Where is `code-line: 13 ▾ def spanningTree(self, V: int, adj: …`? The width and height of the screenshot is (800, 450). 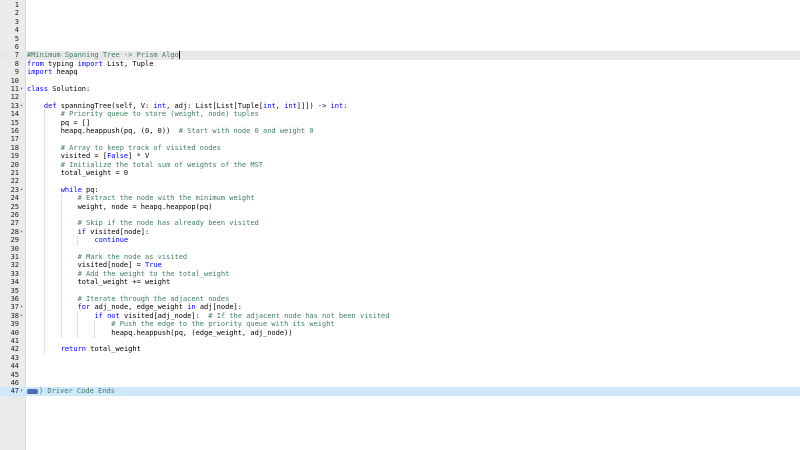
code-line: 13 ▾ def spanningTree(self, V: int, adj: … is located at coordinates (400, 106).